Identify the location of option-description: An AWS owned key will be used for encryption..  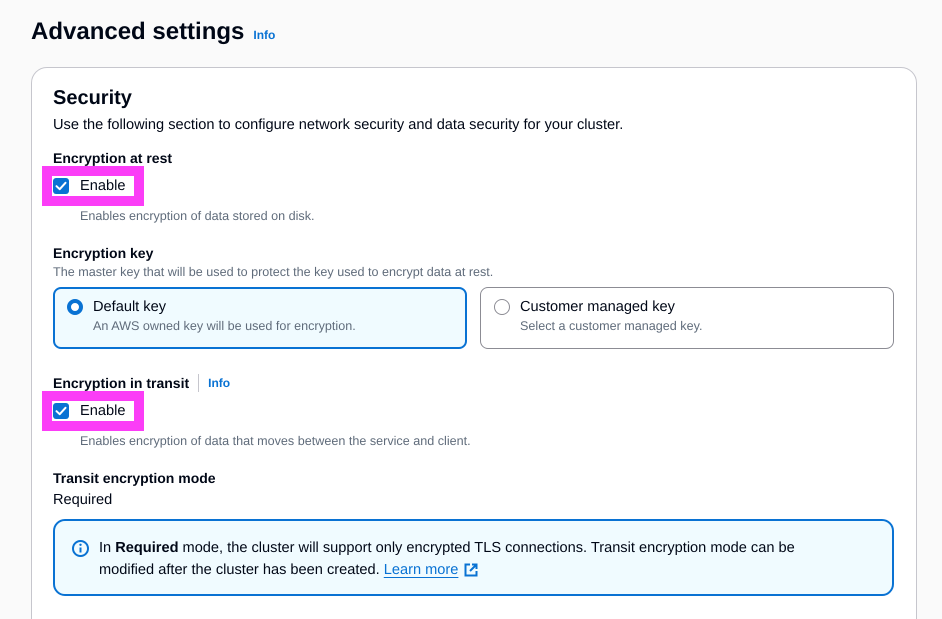
(224, 326).